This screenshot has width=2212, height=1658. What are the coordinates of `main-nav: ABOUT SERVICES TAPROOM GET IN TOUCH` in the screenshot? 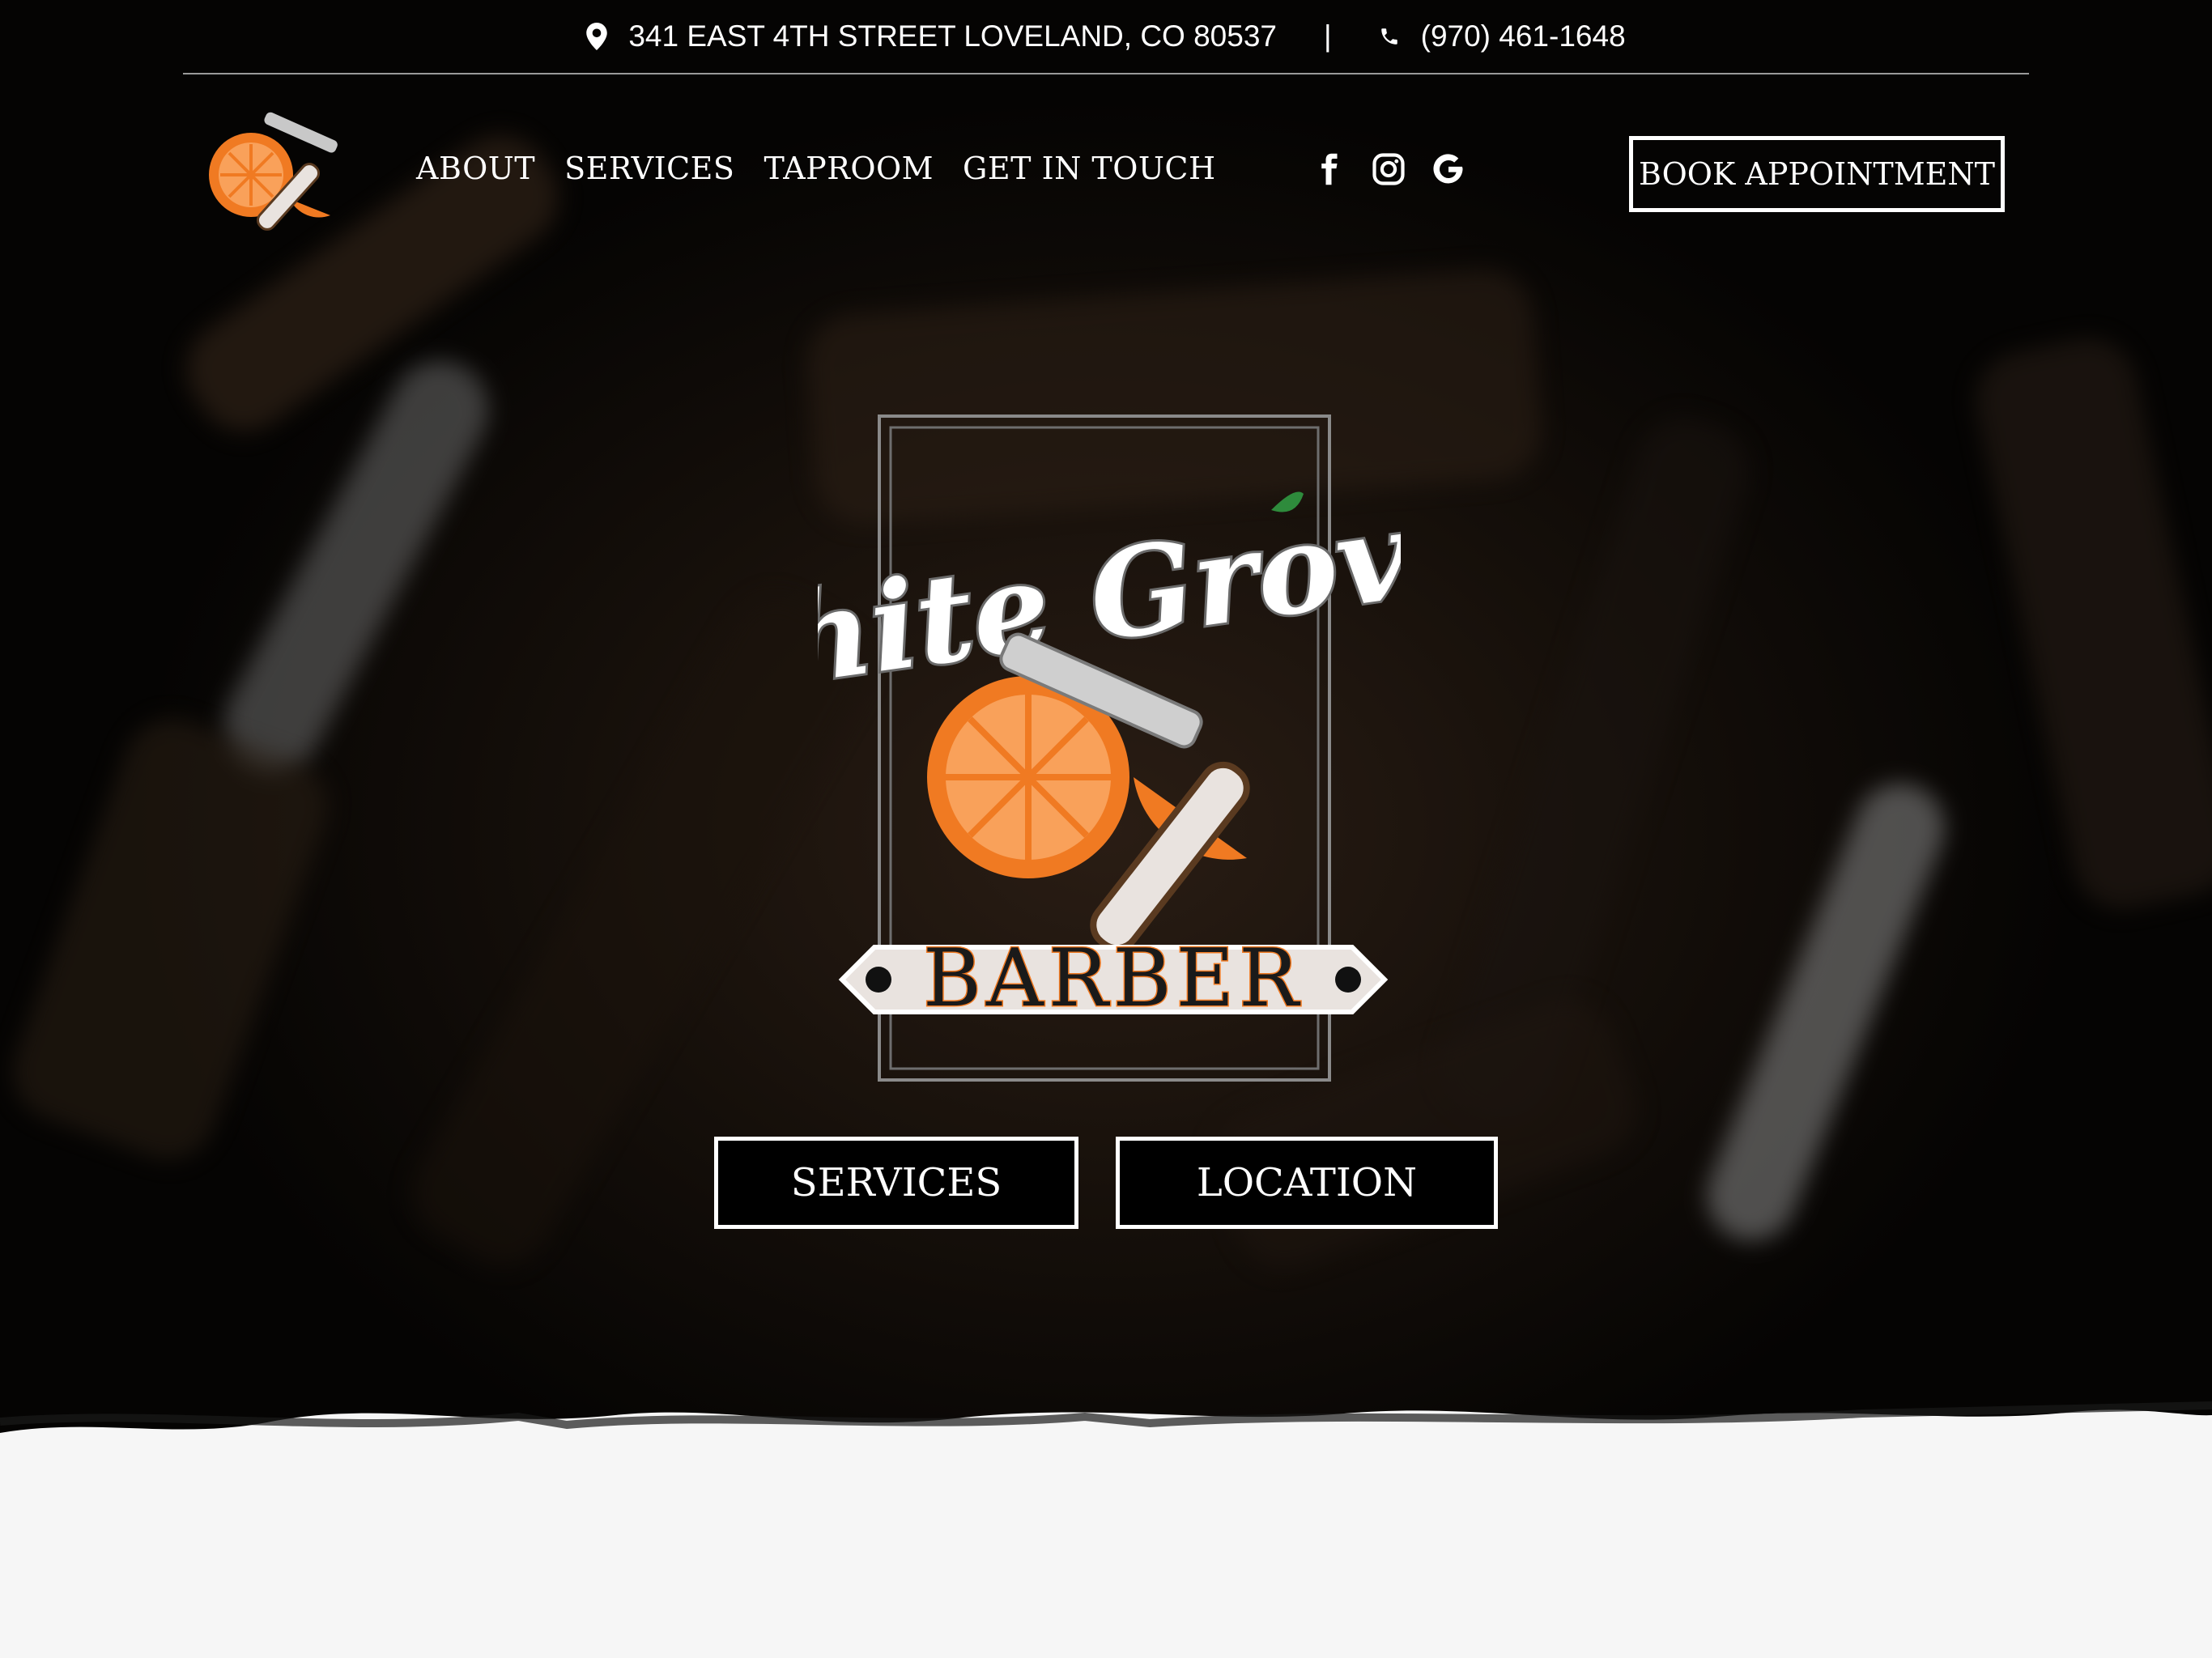 It's located at (816, 168).